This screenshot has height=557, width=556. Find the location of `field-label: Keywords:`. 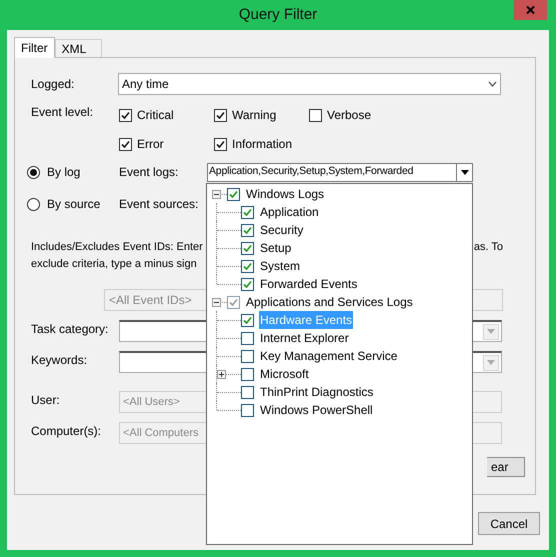

field-label: Keywords: is located at coordinates (59, 360).